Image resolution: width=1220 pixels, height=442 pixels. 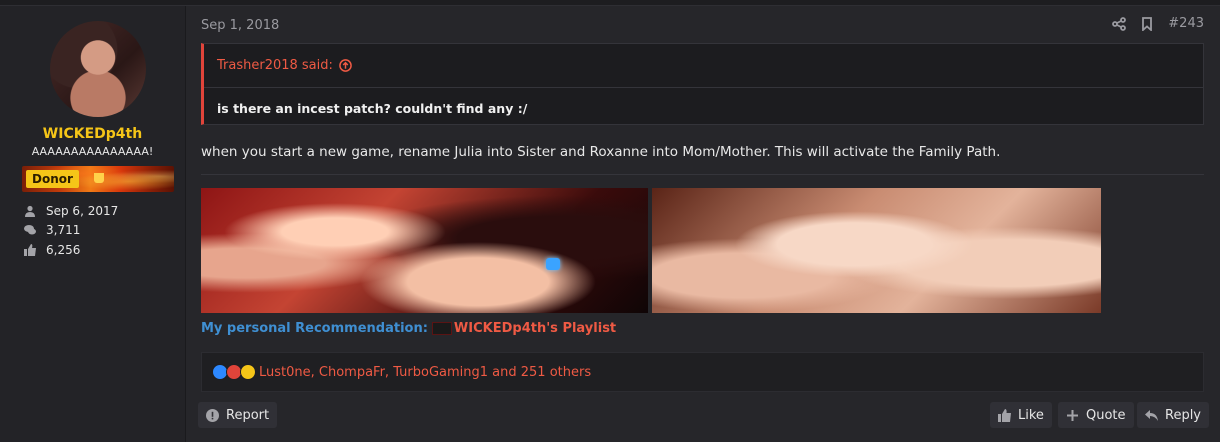 What do you see at coordinates (1183, 415) in the screenshot?
I see `reply-label: Reply` at bounding box center [1183, 415].